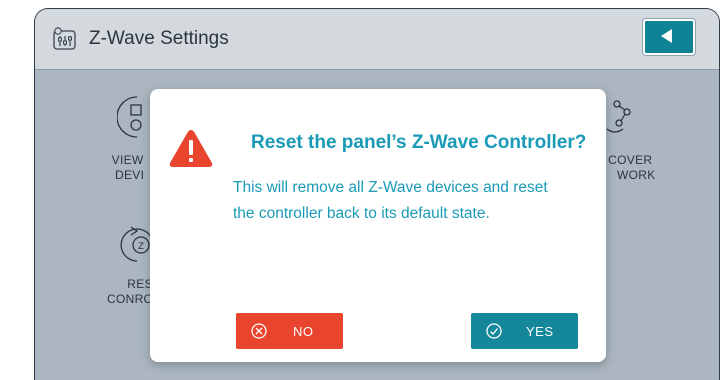 The height and width of the screenshot is (380, 727). Describe the element at coordinates (303, 331) in the screenshot. I see `no-button-label: NO` at that location.